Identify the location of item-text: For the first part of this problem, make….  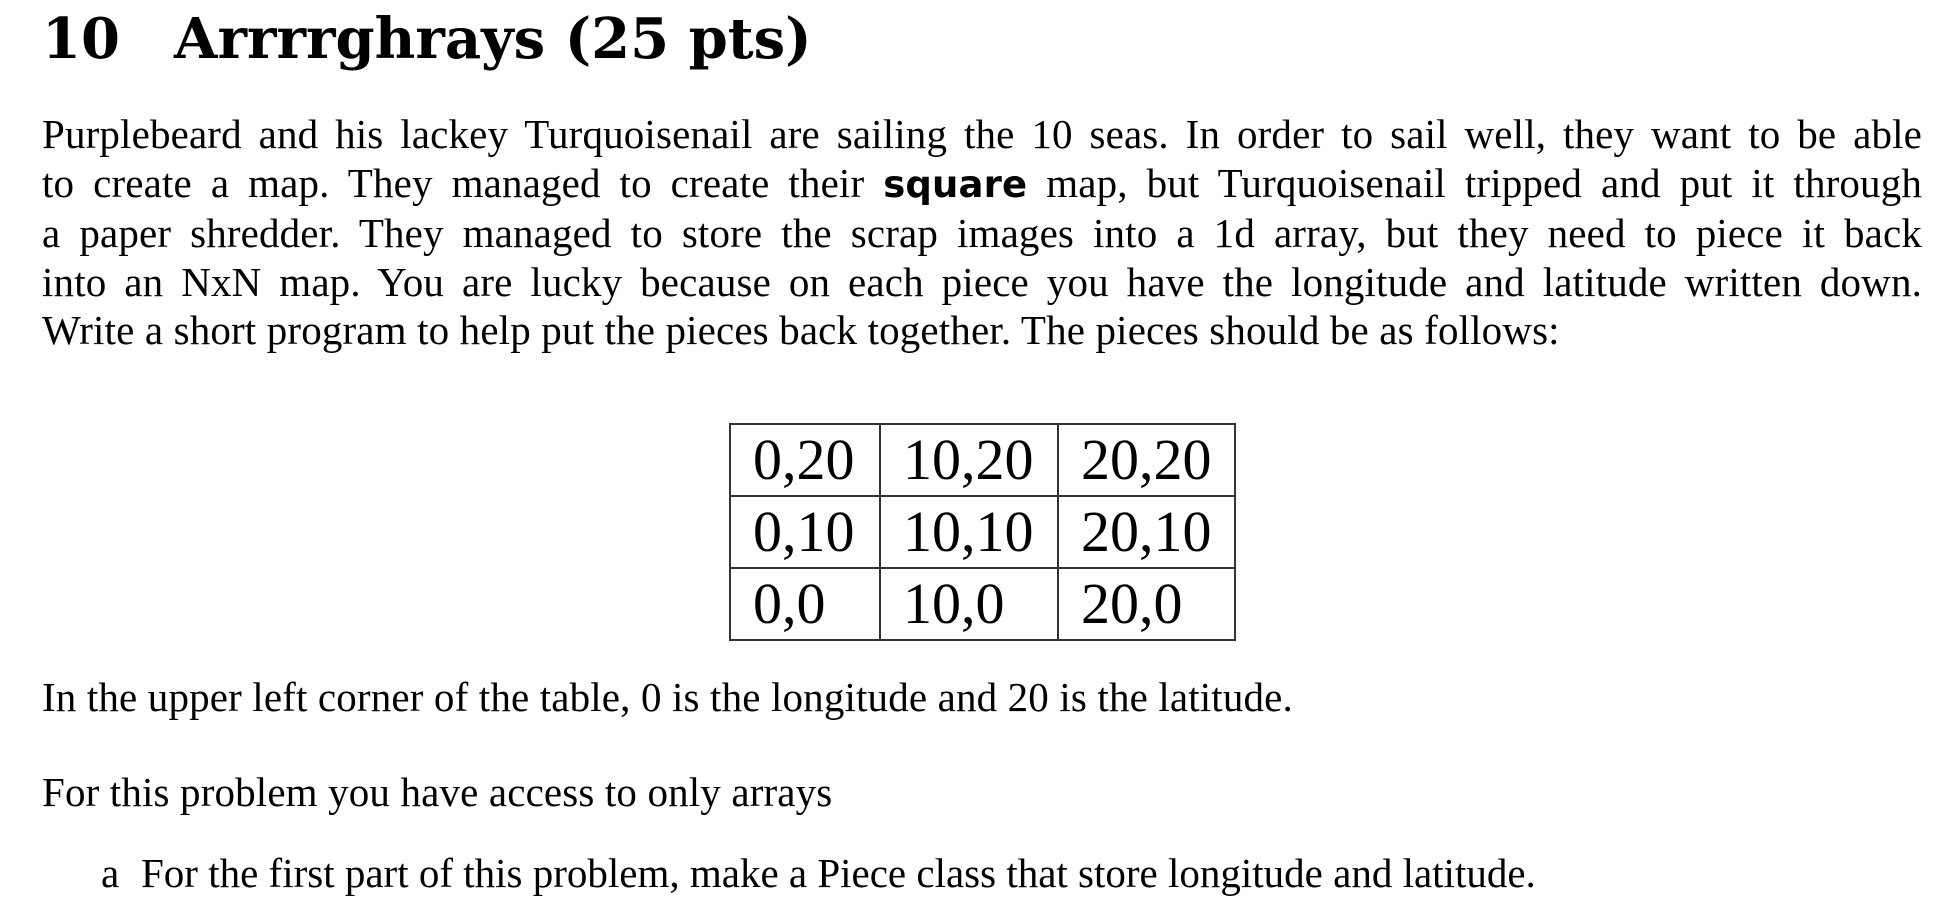
(838, 873).